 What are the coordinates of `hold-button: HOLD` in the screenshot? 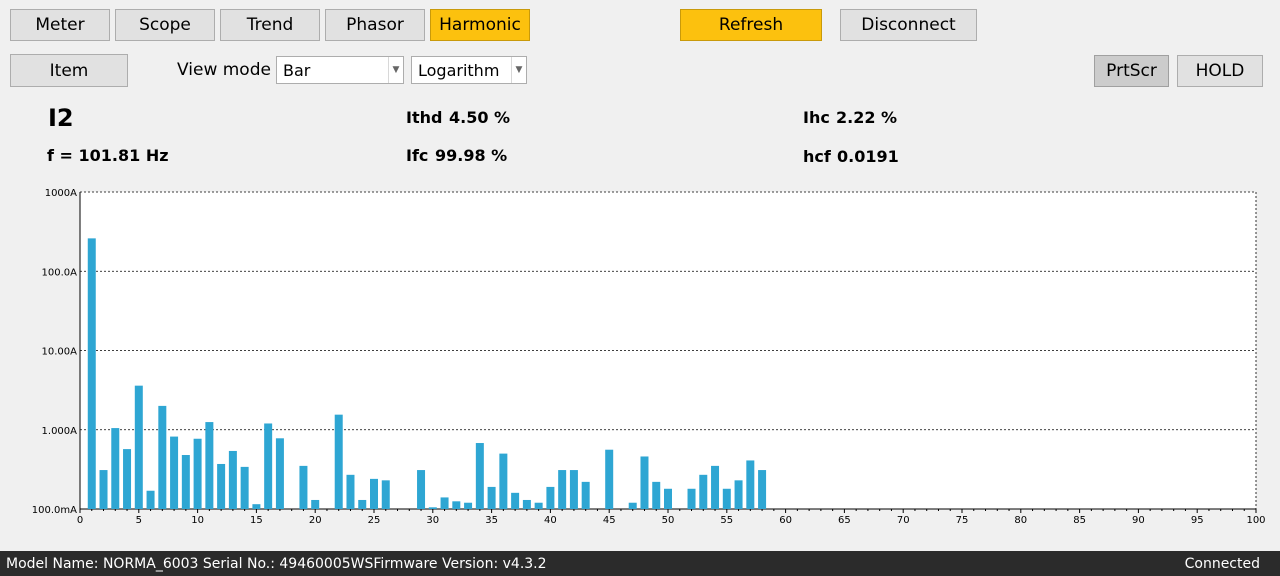 It's located at (1220, 71).